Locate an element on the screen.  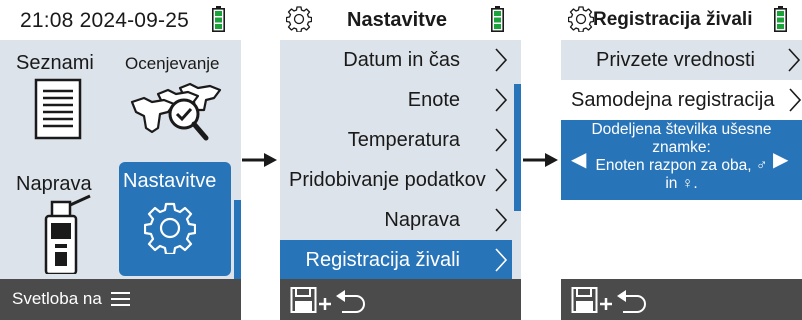
hamburger-menu-icon is located at coordinates (120, 299).